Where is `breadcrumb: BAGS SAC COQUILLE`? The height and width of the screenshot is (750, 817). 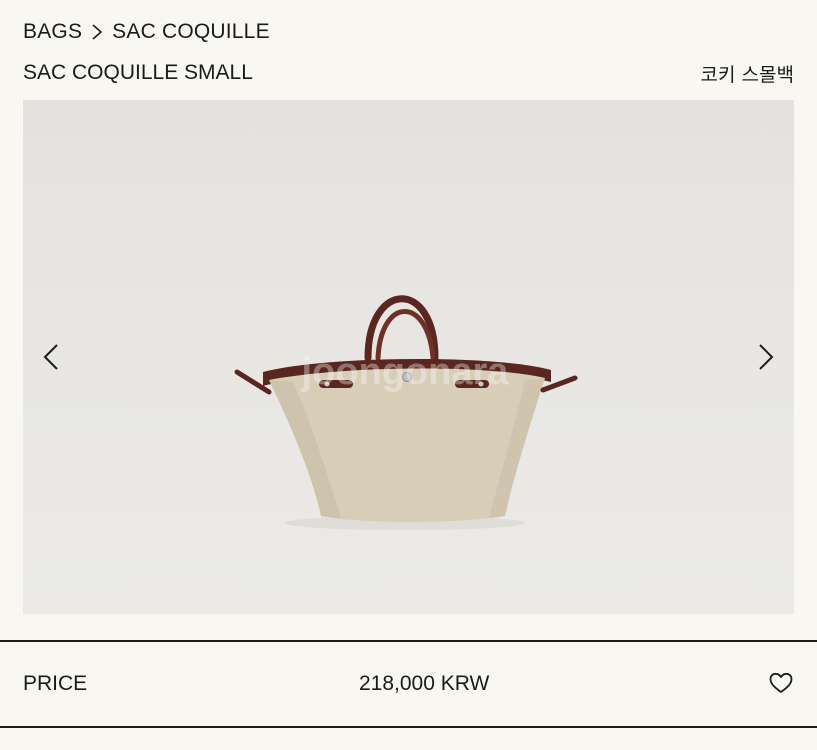 breadcrumb: BAGS SAC COQUILLE is located at coordinates (146, 32).